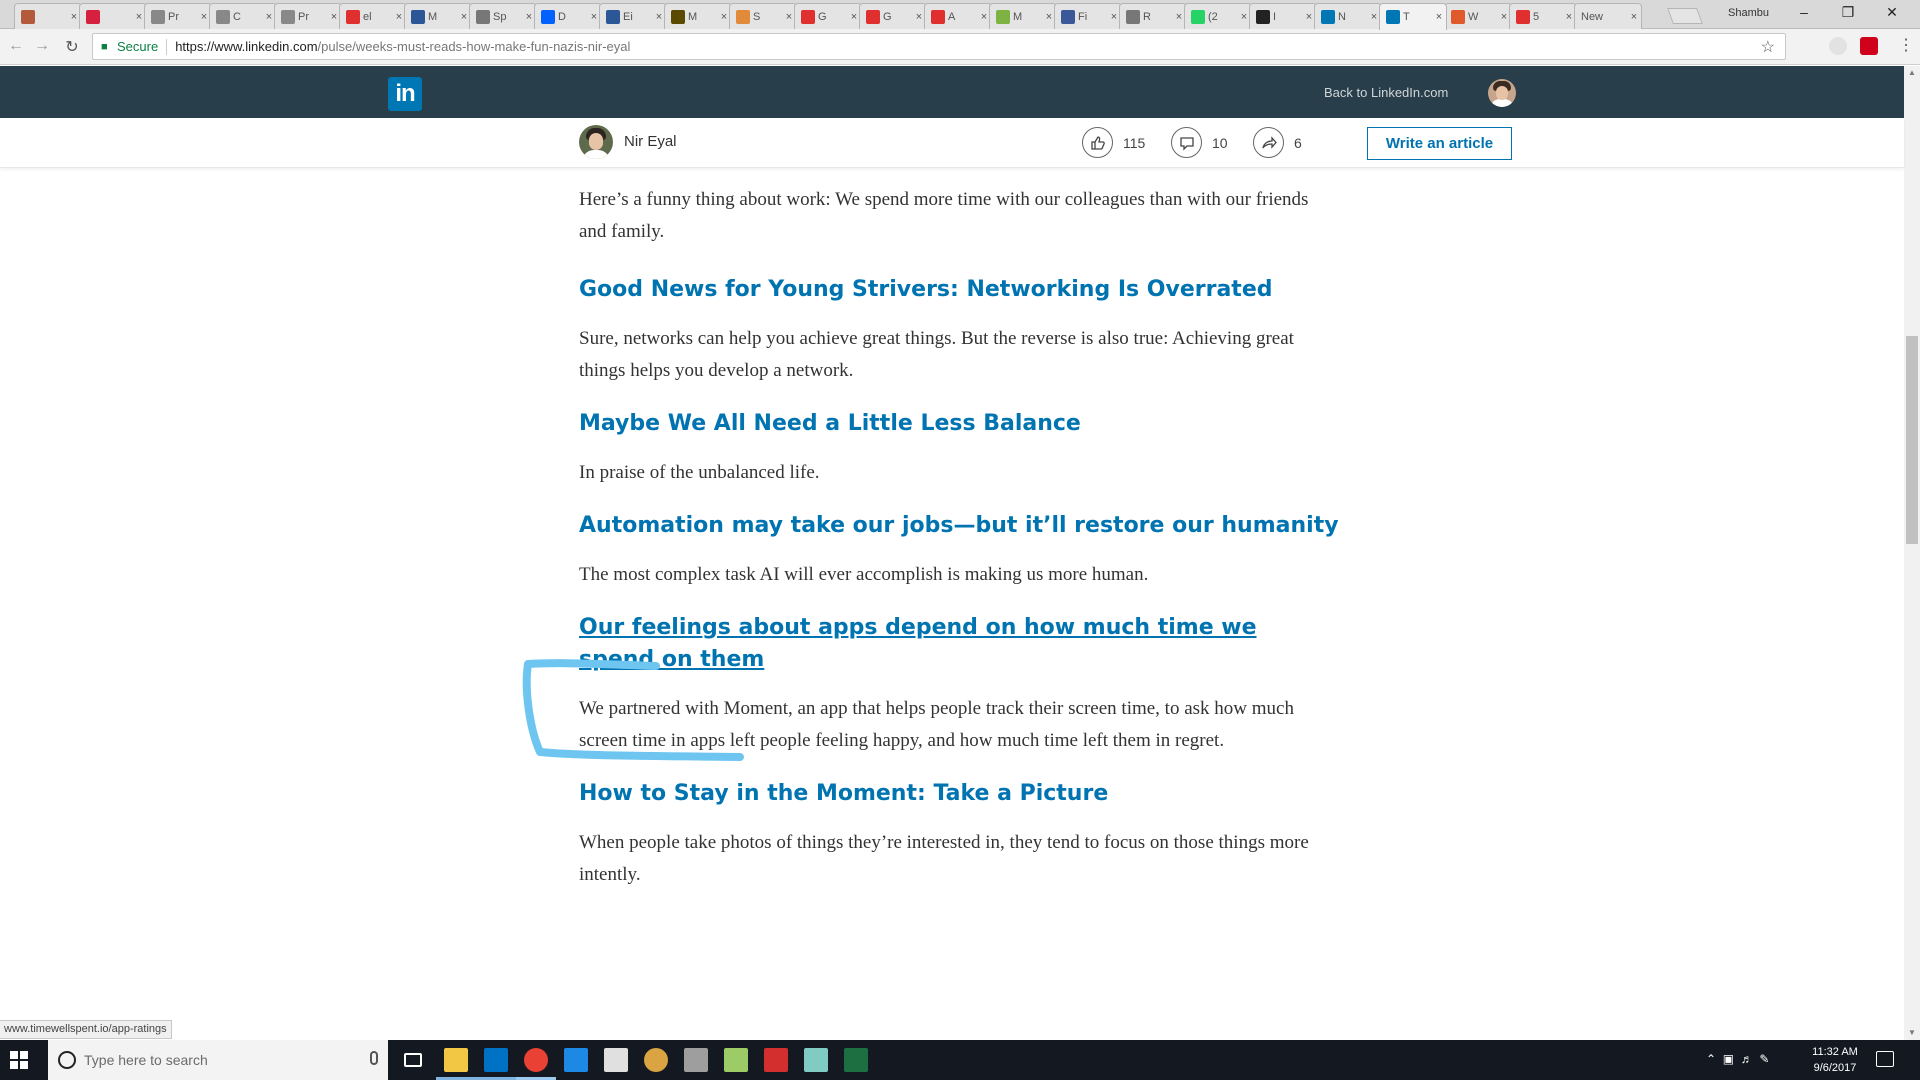 The width and height of the screenshot is (1920, 1080). I want to click on browser-tab: C ×, so click(243, 16).